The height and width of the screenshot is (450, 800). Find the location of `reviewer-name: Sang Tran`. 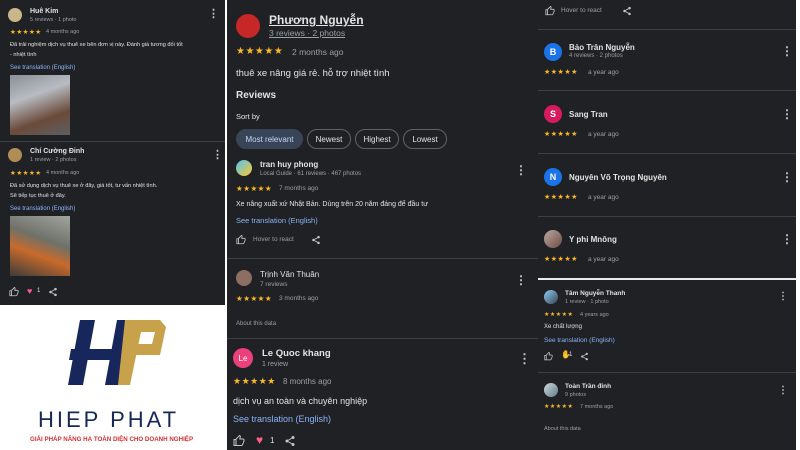

reviewer-name: Sang Tran is located at coordinates (588, 114).